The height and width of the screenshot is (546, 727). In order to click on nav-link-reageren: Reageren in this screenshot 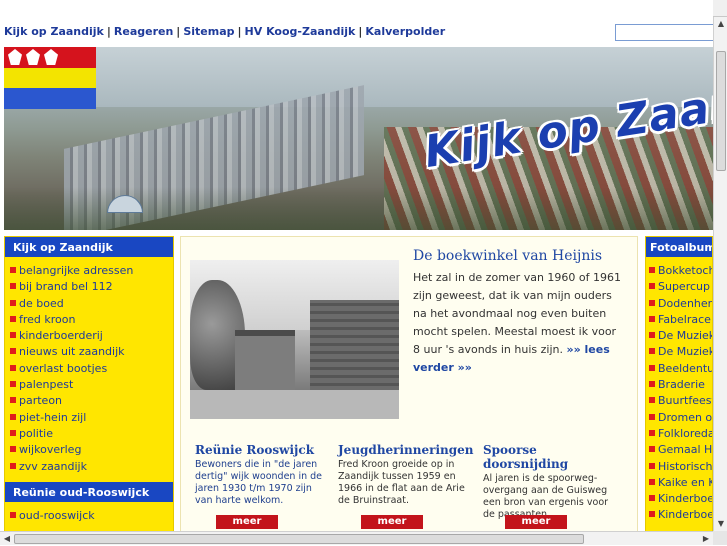, I will do `click(143, 31)`.